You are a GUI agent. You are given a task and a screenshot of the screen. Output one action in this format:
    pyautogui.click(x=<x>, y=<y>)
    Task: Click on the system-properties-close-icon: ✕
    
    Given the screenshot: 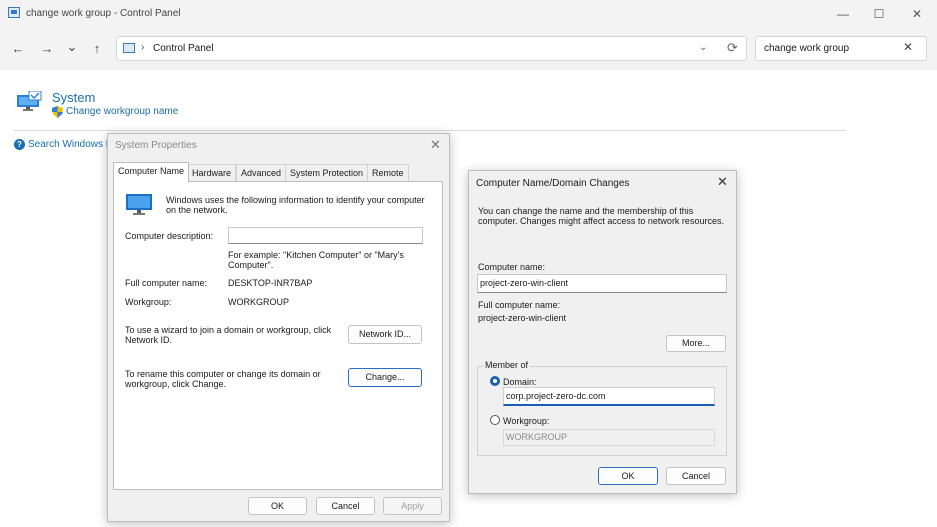 What is the action you would take?
    pyautogui.click(x=435, y=145)
    